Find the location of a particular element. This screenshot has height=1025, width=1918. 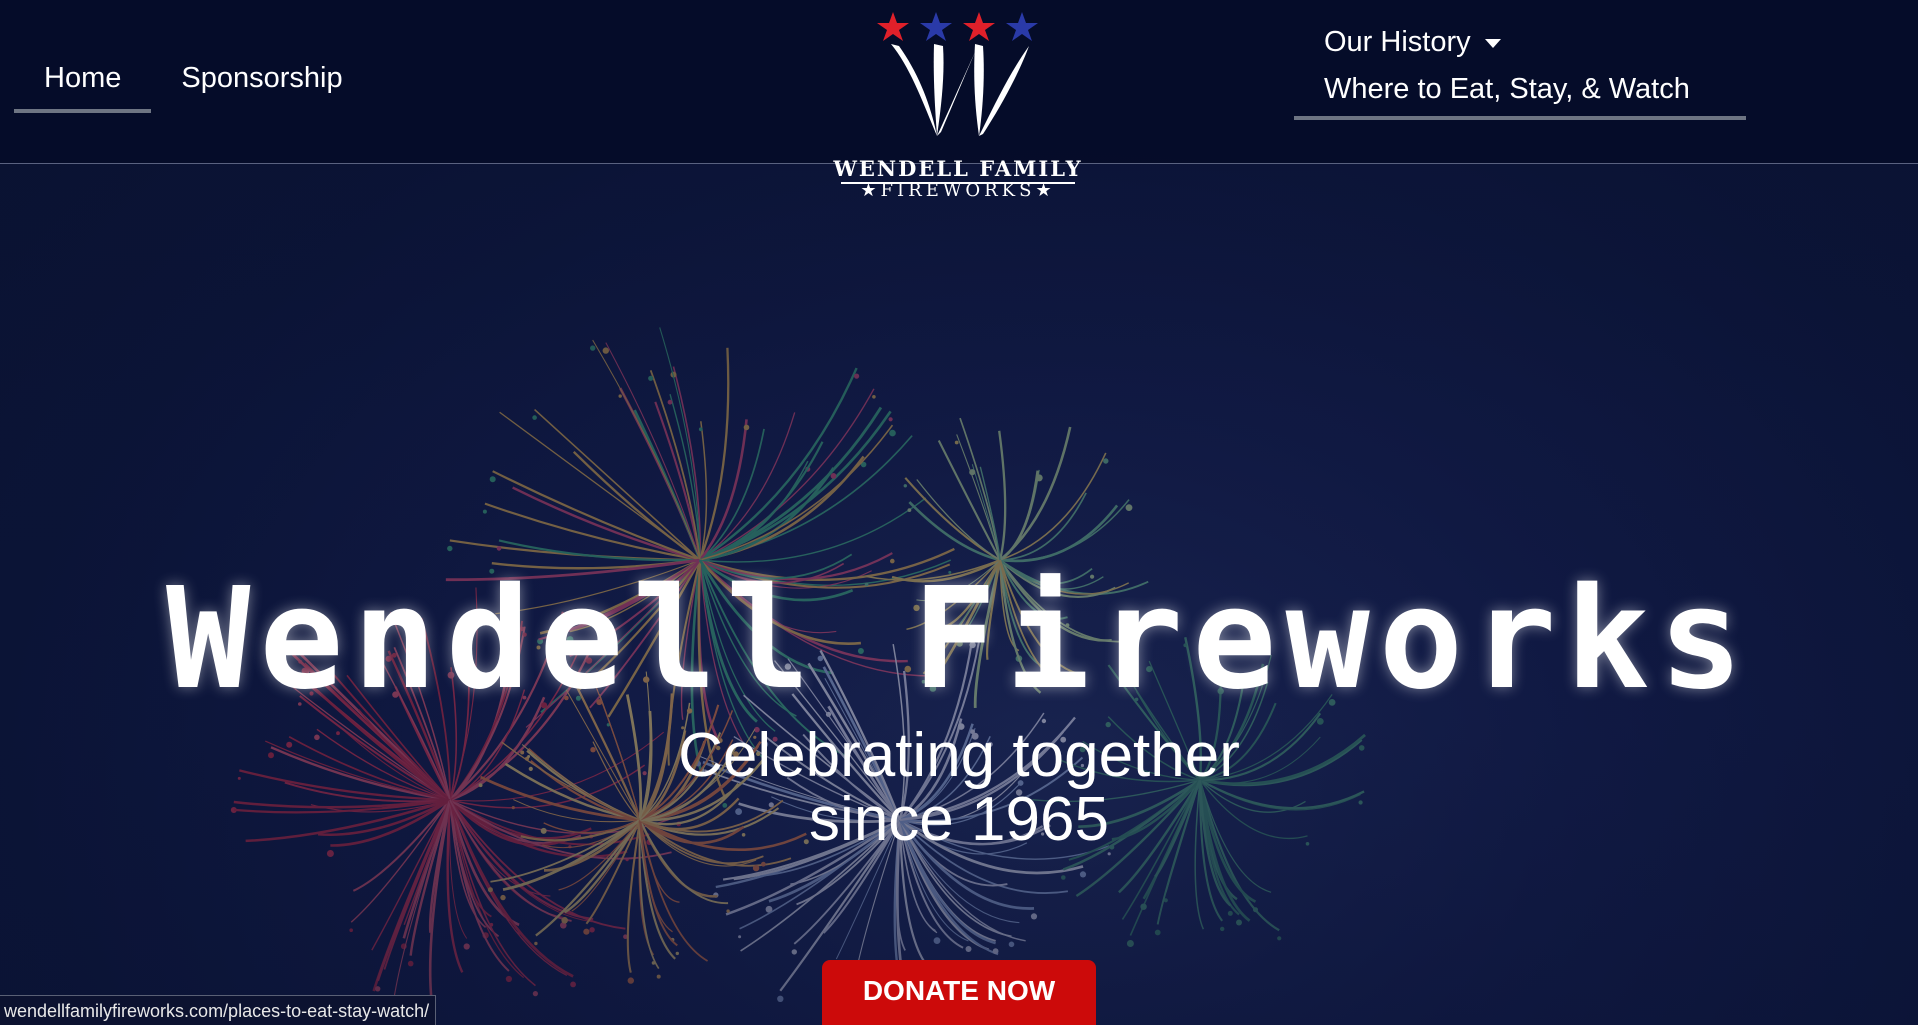

hero-subtitle: Celebrating together since 1965 is located at coordinates (959, 788).